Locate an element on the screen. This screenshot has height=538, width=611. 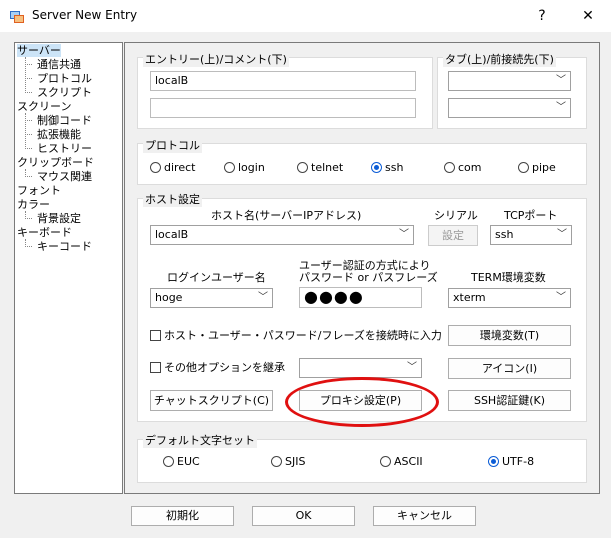
ok-button: OK is located at coordinates (303, 516).